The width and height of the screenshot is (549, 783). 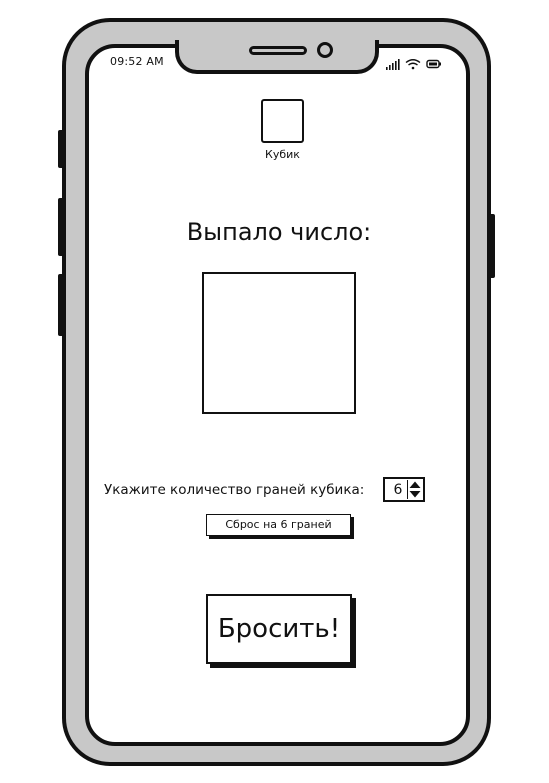 What do you see at coordinates (433, 64) in the screenshot?
I see `battery-icon` at bounding box center [433, 64].